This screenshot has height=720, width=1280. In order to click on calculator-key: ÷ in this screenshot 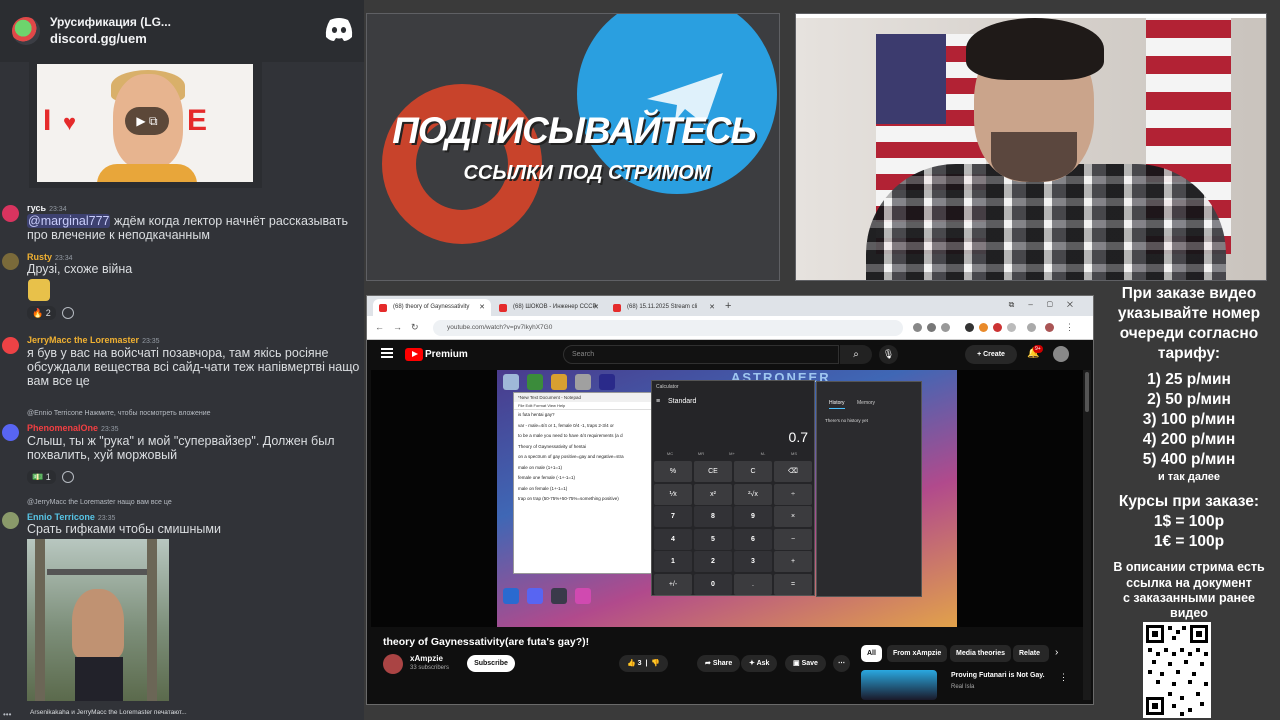, I will do `click(793, 494)`.